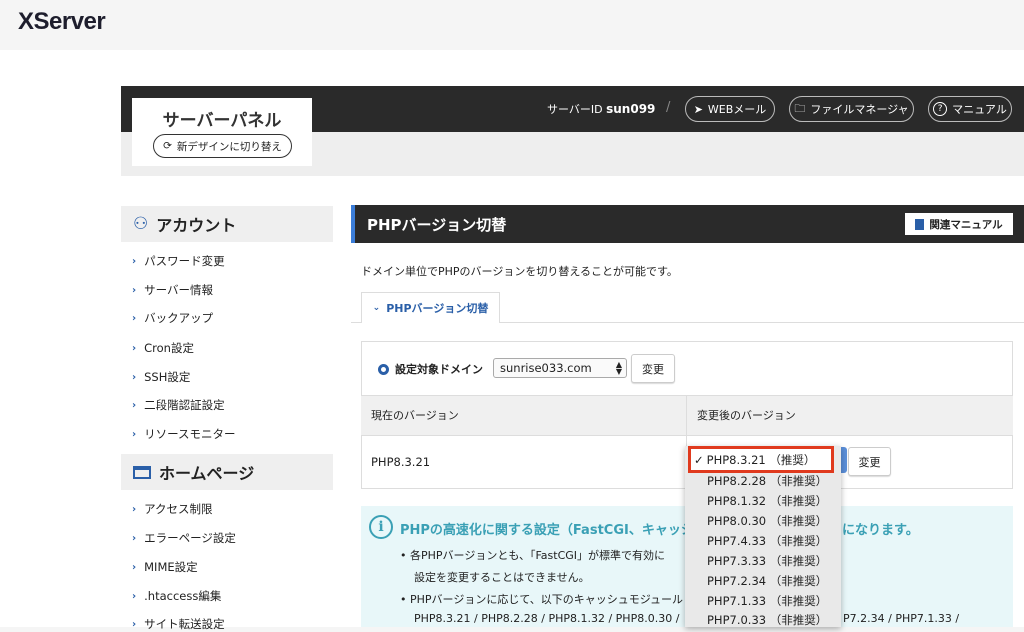  I want to click on version-option: PHP7.4.33 （非推奨）, so click(767, 541).